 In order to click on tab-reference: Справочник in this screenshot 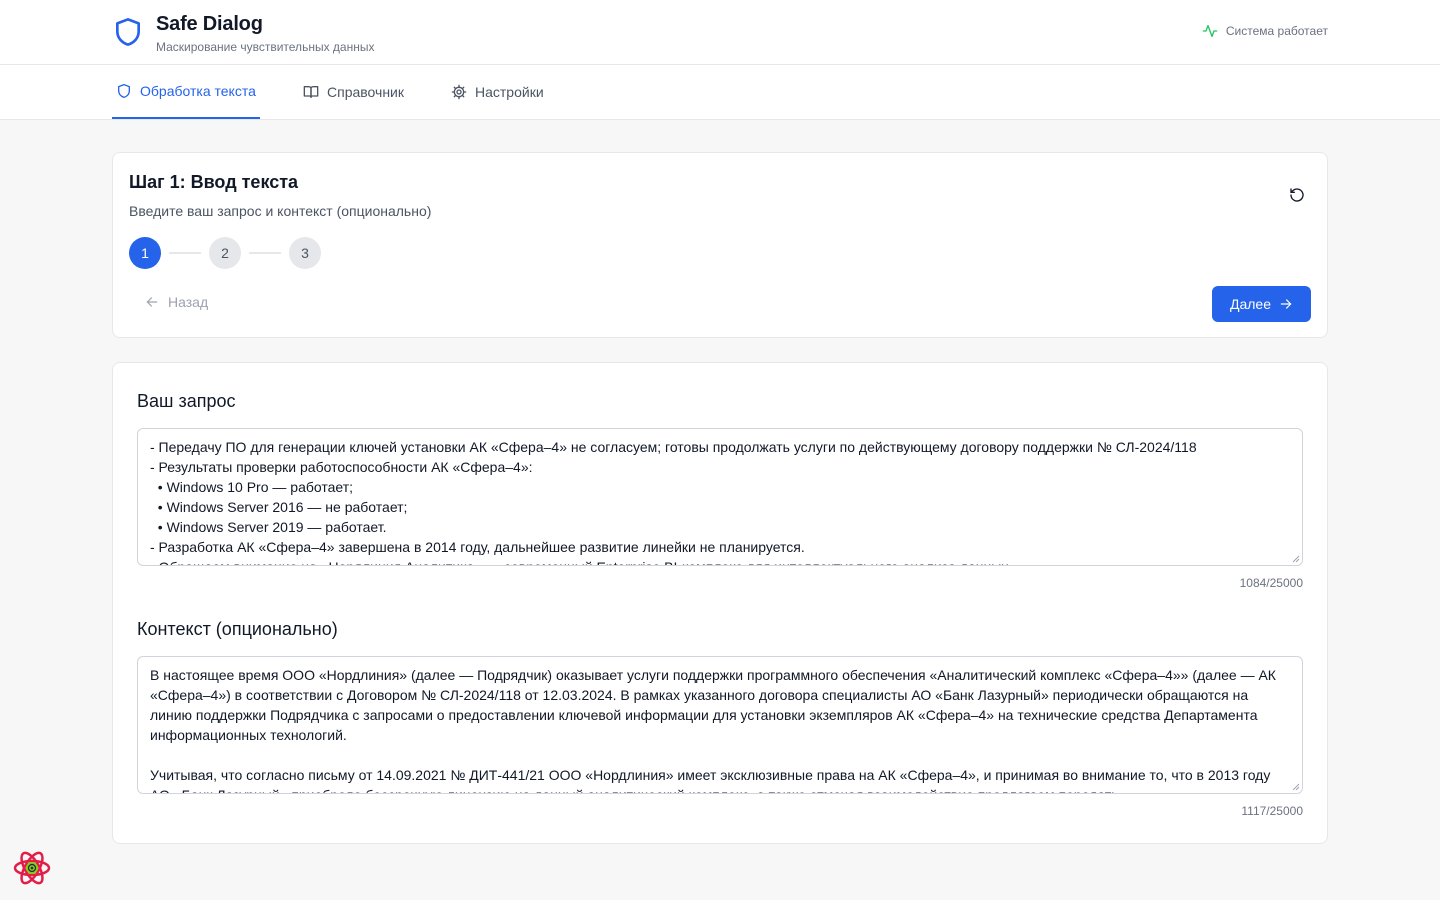, I will do `click(353, 92)`.